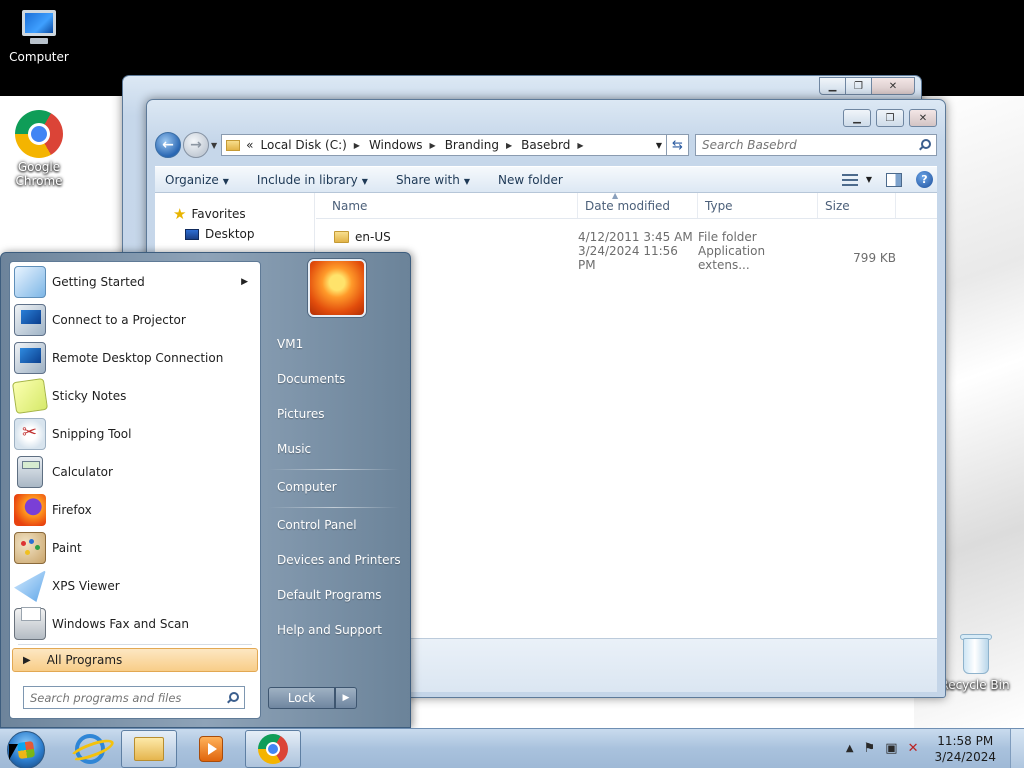  I want to click on taskbar-chrome, so click(273, 749).